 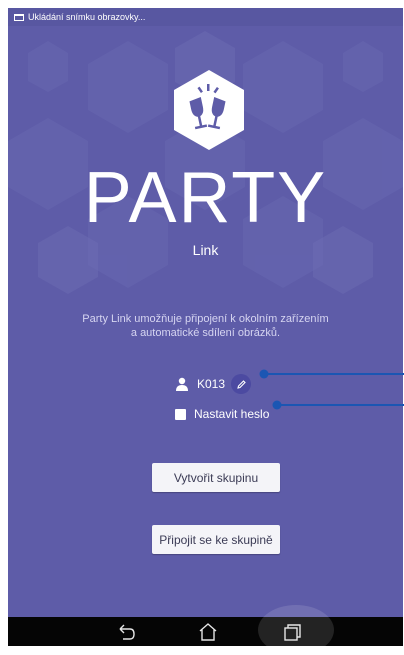 What do you see at coordinates (126, 632) in the screenshot?
I see `back-icon` at bounding box center [126, 632].